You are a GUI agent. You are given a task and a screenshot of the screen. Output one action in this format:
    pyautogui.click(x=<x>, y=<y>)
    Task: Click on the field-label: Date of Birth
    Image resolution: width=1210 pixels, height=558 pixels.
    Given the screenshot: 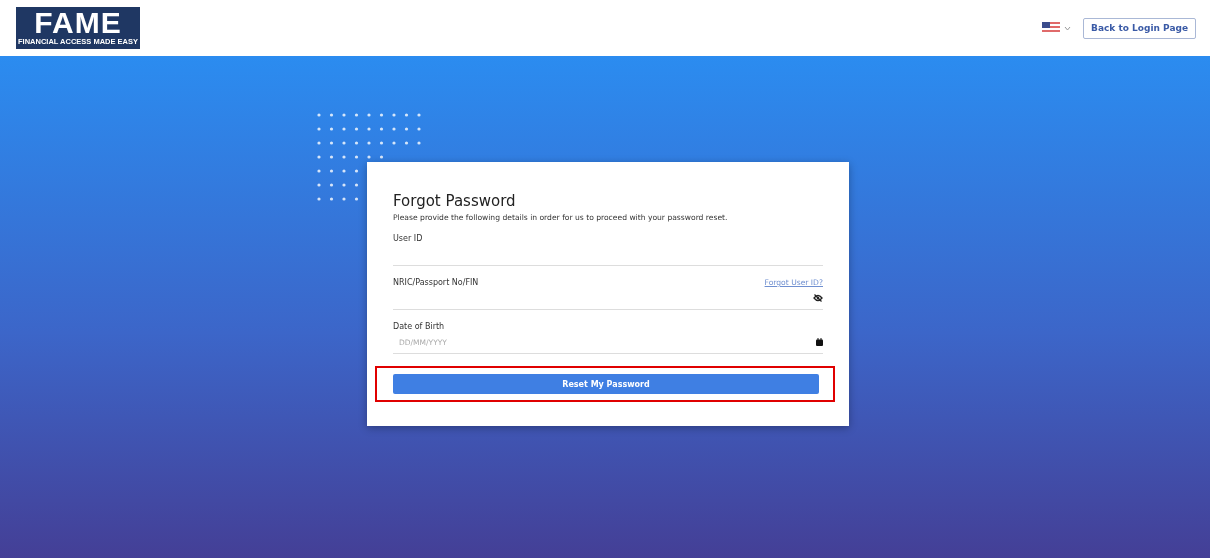 What is the action you would take?
    pyautogui.click(x=419, y=326)
    